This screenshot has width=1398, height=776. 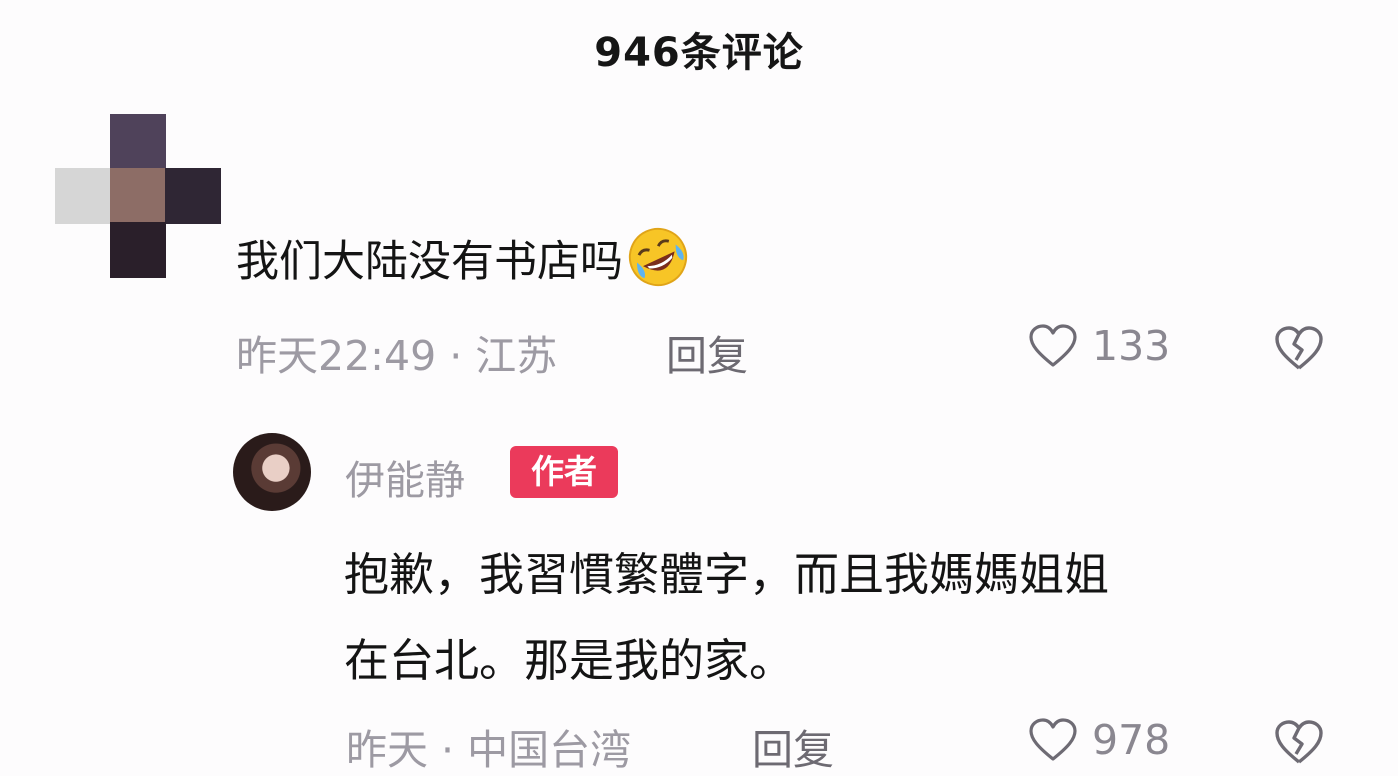 I want to click on like-button: 133, so click(x=1099, y=346).